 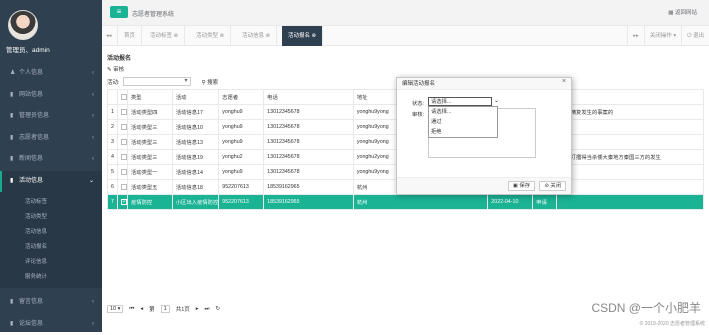 I want to click on search-label: 搜索, so click(x=212, y=83).